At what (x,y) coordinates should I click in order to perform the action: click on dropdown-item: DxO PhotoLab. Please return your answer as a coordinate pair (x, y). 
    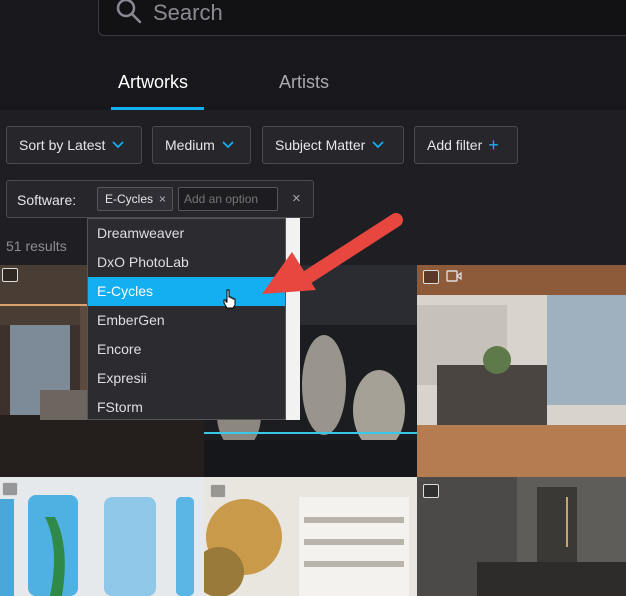
    Looking at the image, I should click on (186, 262).